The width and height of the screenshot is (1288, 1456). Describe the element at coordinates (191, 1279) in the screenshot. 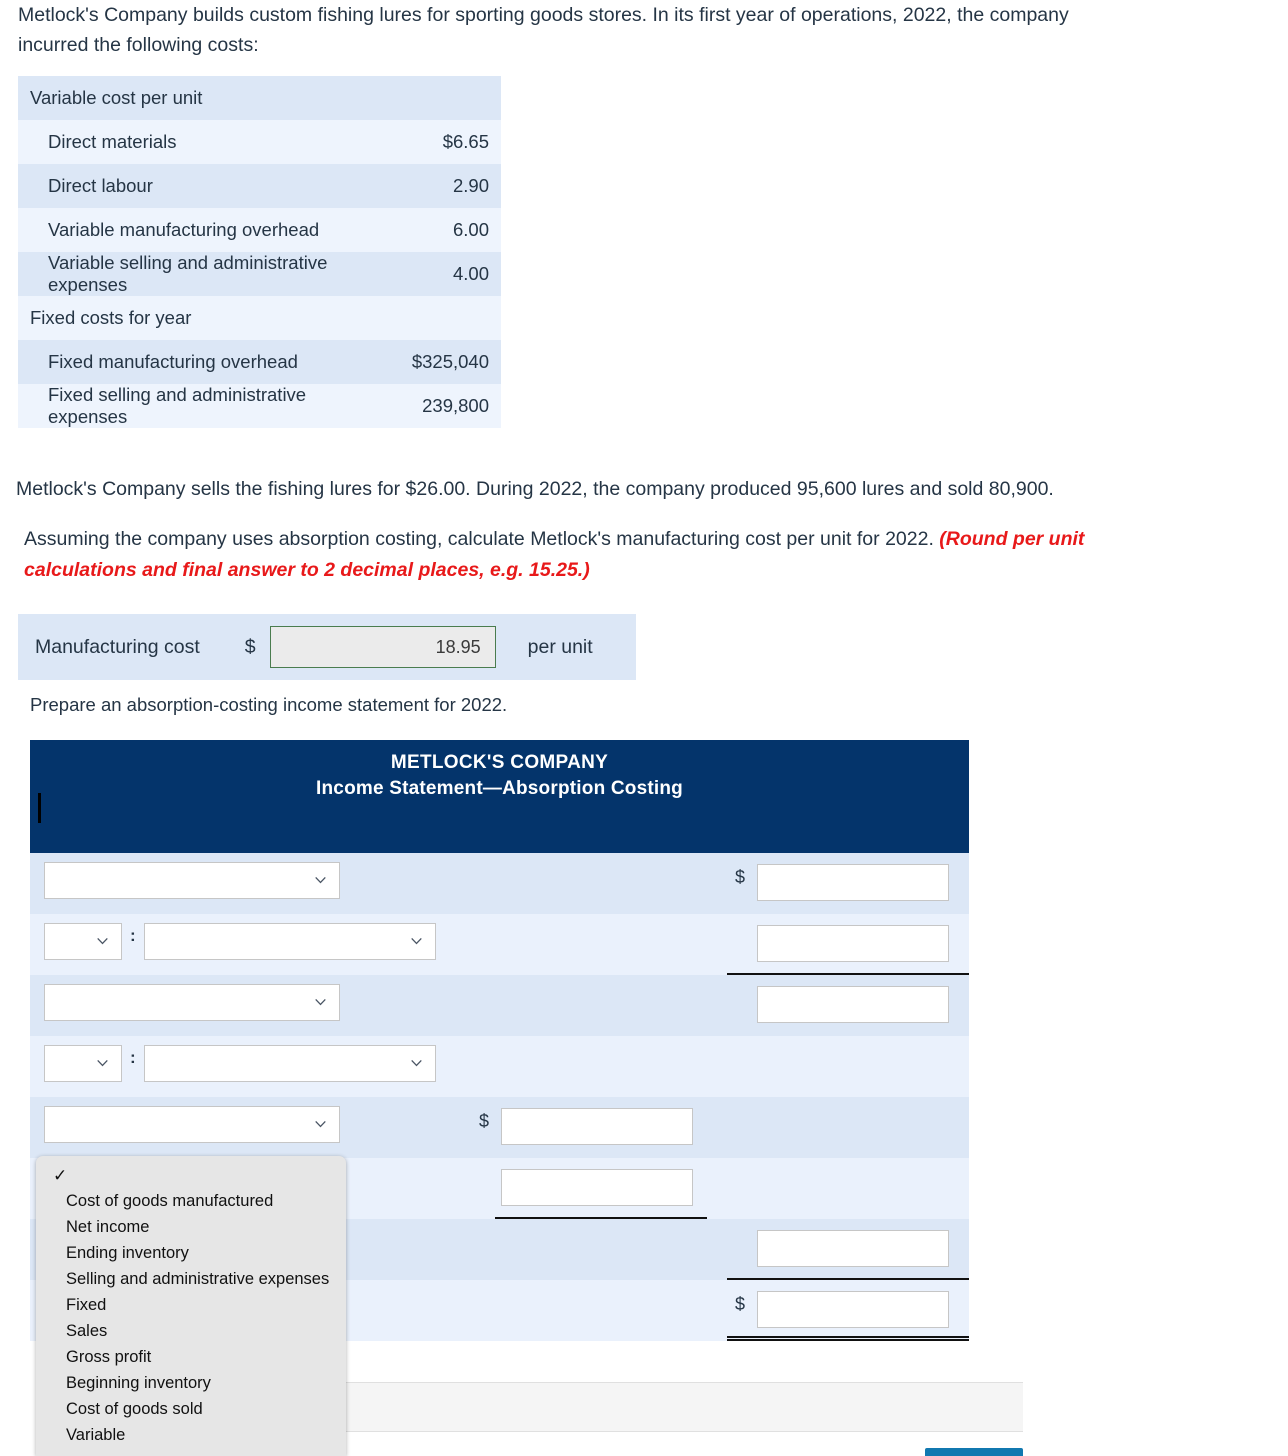

I see `dropdown-option: Selling and administrative expenses` at that location.